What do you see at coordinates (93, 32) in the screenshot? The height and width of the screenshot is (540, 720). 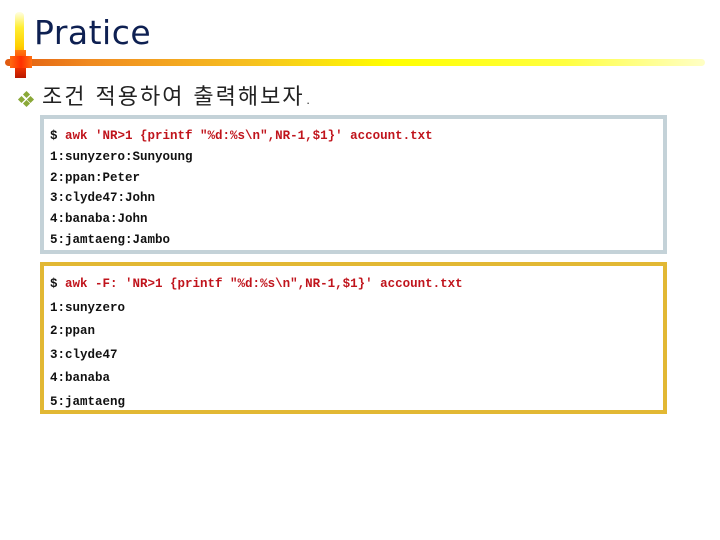 I see `page-title: Pratice` at bounding box center [93, 32].